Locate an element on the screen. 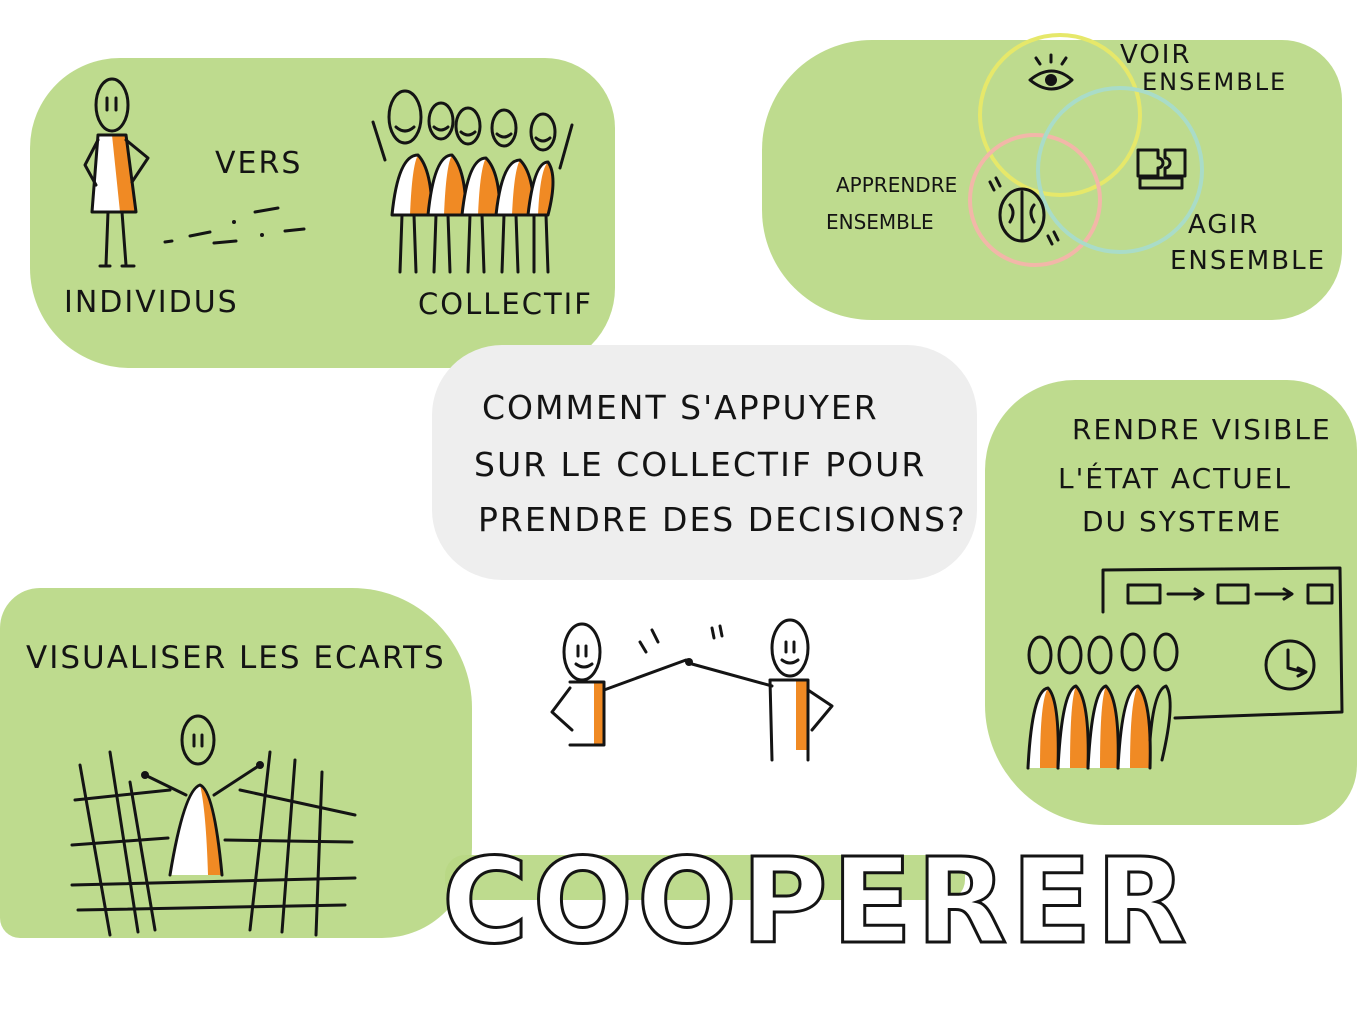 This screenshot has width=1366, height=1024. grid-figure is located at coordinates (213, 825).